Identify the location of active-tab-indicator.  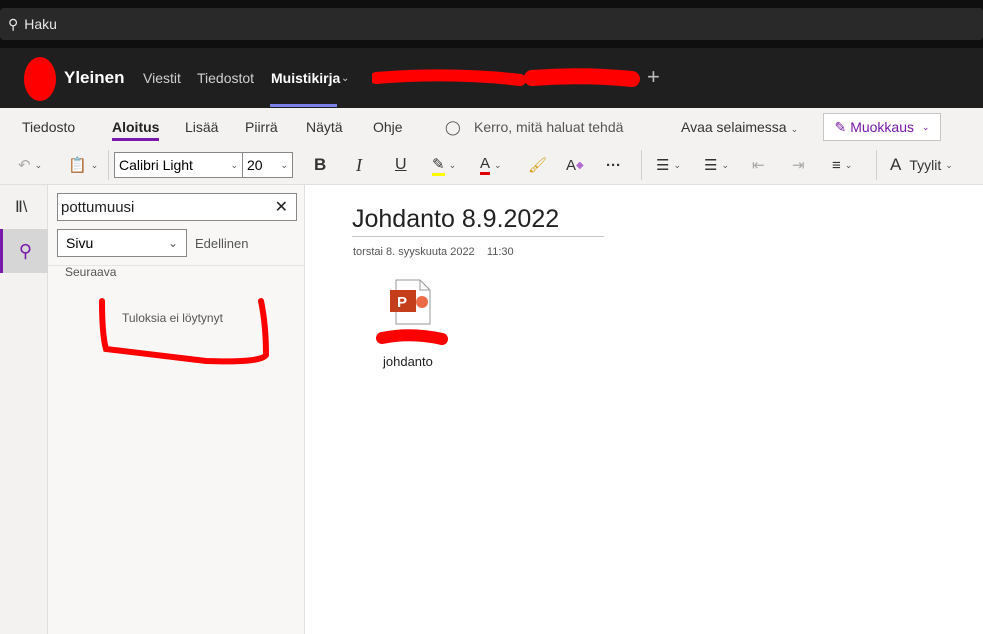
(303, 105).